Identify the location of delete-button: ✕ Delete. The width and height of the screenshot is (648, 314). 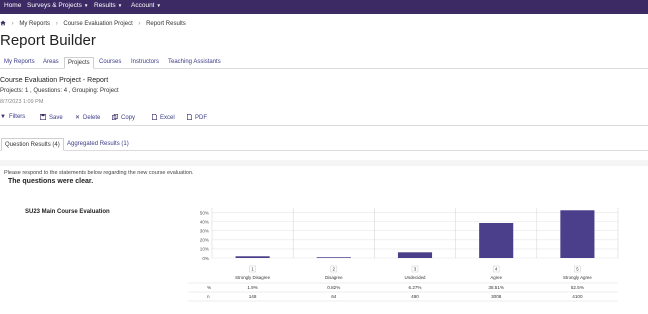
(87, 117).